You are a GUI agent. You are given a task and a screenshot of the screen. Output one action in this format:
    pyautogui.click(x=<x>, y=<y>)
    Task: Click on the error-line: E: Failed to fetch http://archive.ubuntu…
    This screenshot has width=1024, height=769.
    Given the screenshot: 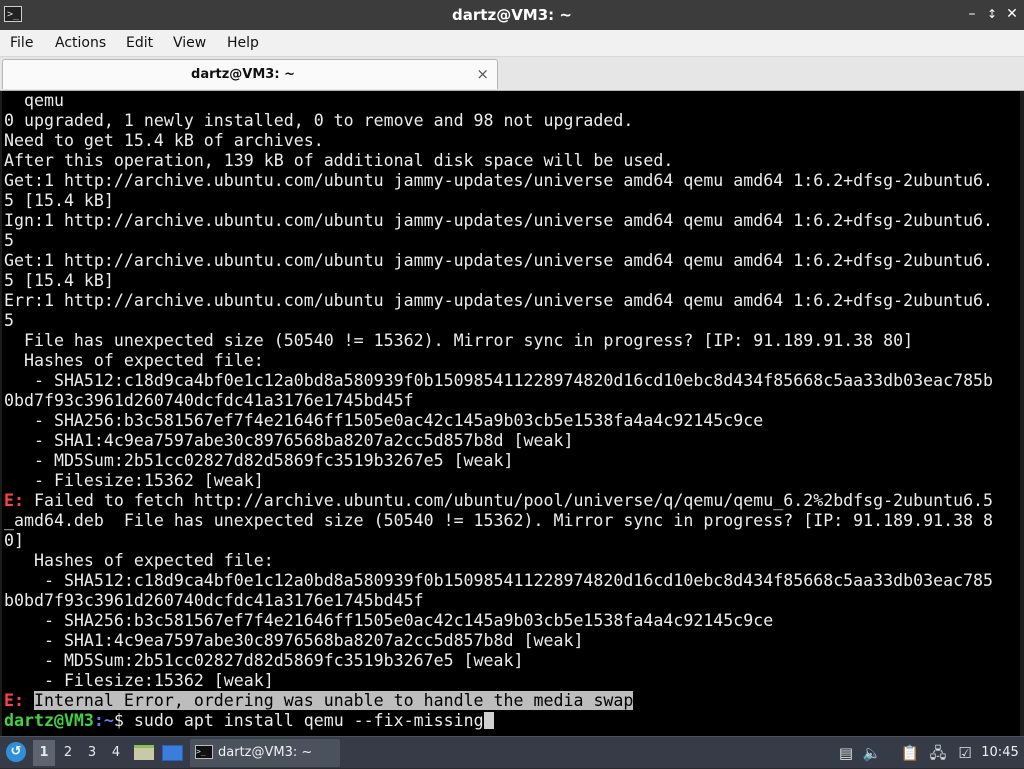 What is the action you would take?
    pyautogui.click(x=514, y=501)
    